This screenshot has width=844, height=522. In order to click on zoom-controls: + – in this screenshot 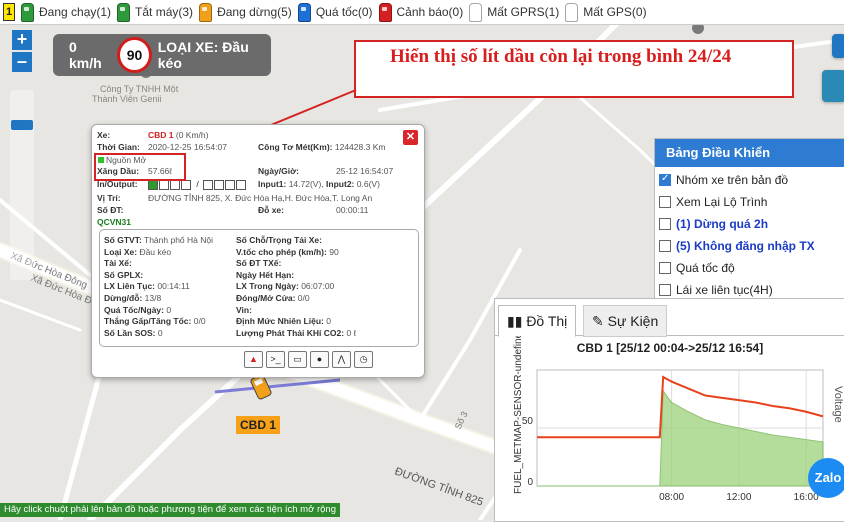, I will do `click(22, 52)`.